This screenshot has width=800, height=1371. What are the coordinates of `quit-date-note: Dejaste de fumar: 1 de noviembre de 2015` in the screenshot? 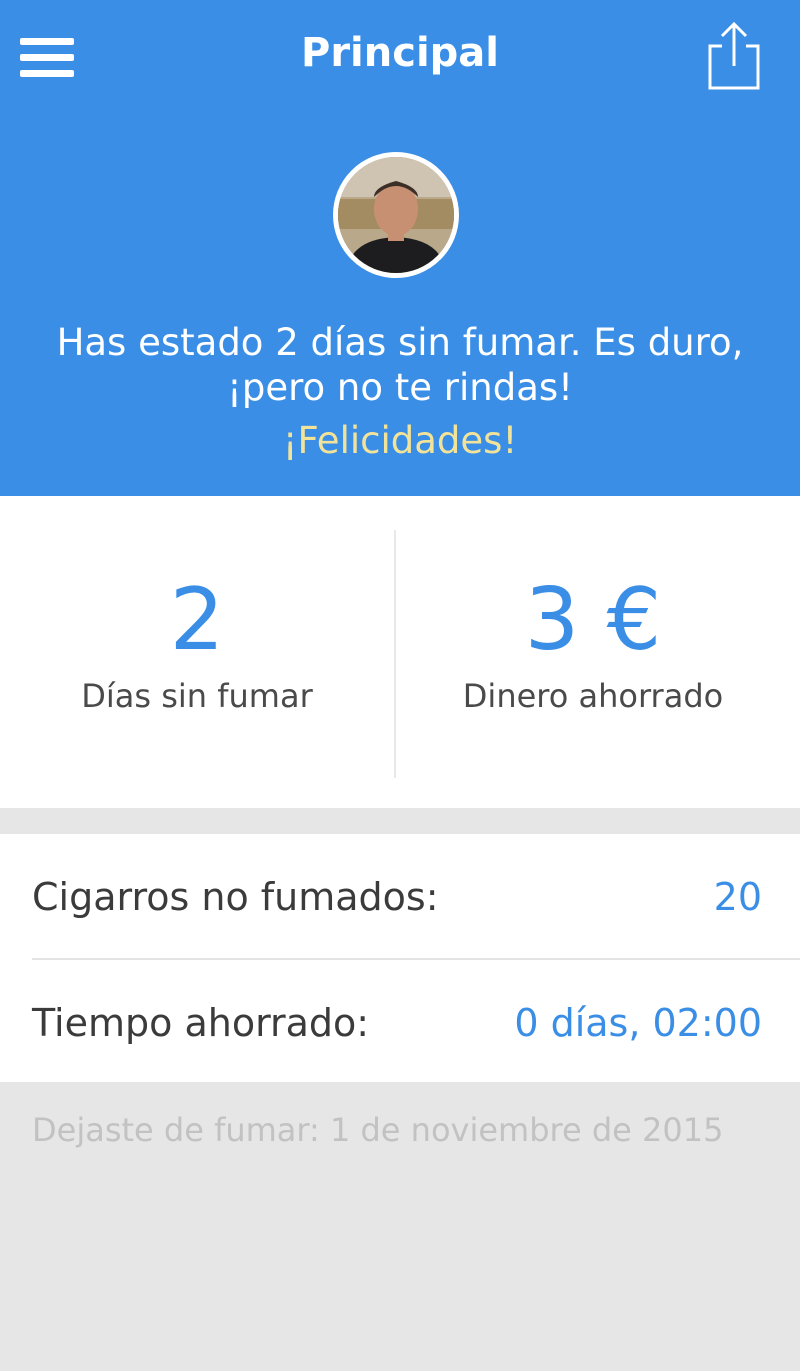 It's located at (378, 1130).